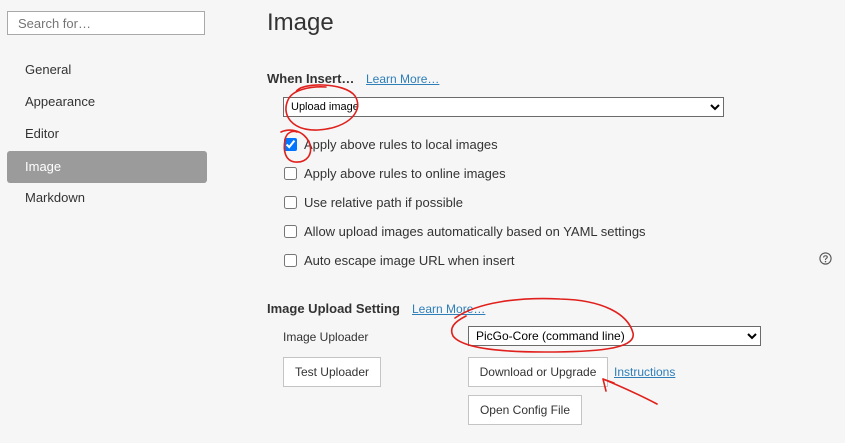 Image resolution: width=845 pixels, height=443 pixels. What do you see at coordinates (405, 173) in the screenshot?
I see `online-images-label: Apply above rules to online images` at bounding box center [405, 173].